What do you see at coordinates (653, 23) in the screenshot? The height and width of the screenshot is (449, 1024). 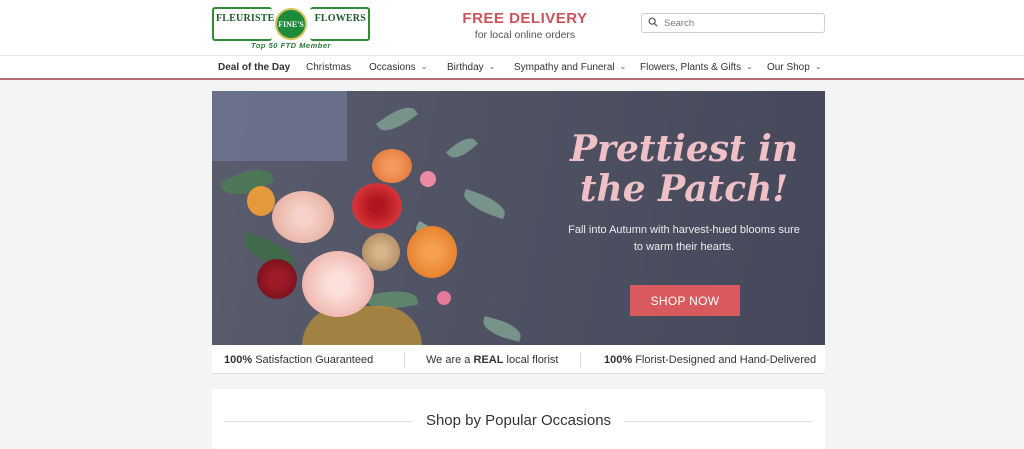 I see `search-icon` at bounding box center [653, 23].